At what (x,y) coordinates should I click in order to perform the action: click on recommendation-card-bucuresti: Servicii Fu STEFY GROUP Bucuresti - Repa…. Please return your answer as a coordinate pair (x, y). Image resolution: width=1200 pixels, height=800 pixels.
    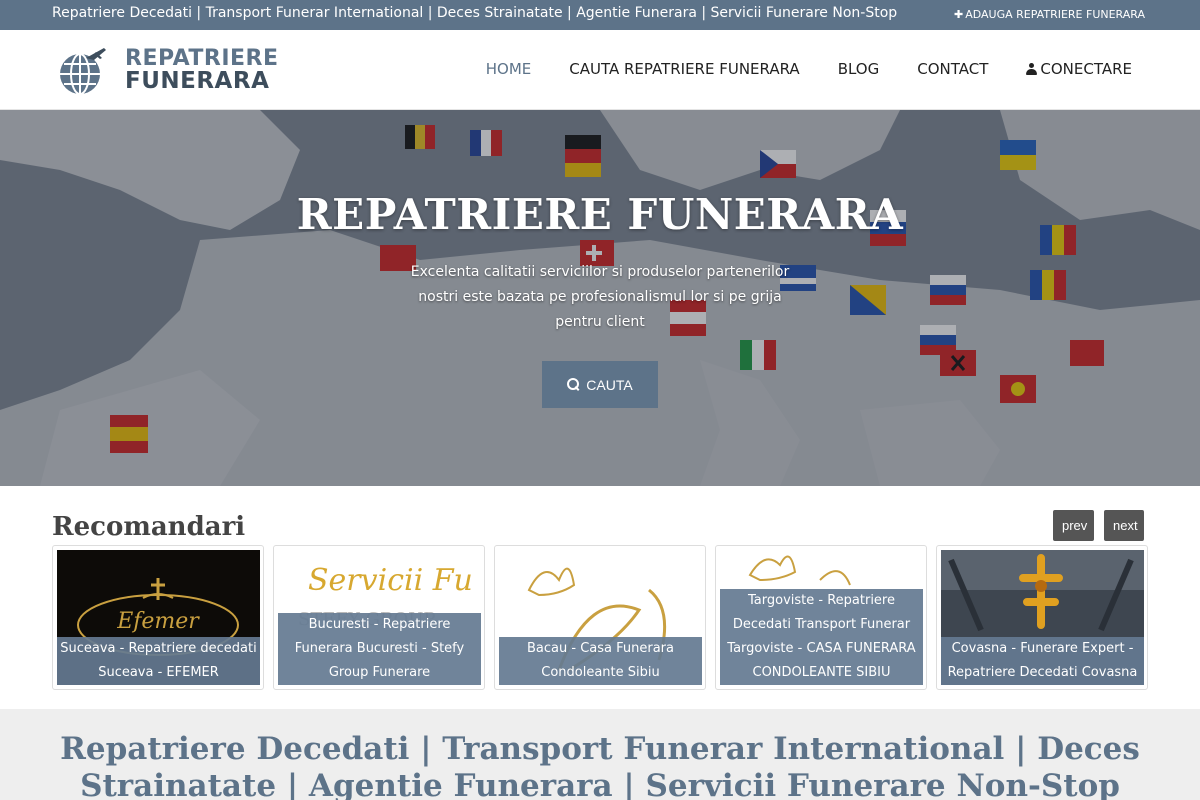
    Looking at the image, I should click on (379, 617).